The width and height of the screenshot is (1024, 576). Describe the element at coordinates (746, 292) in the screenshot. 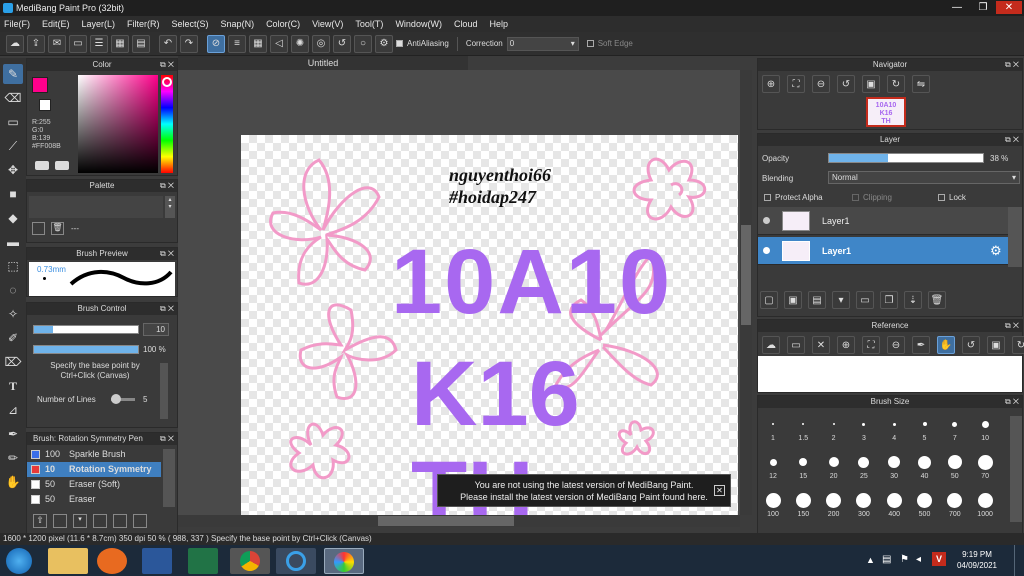

I see `canvas-vertical-scrollbar` at that location.